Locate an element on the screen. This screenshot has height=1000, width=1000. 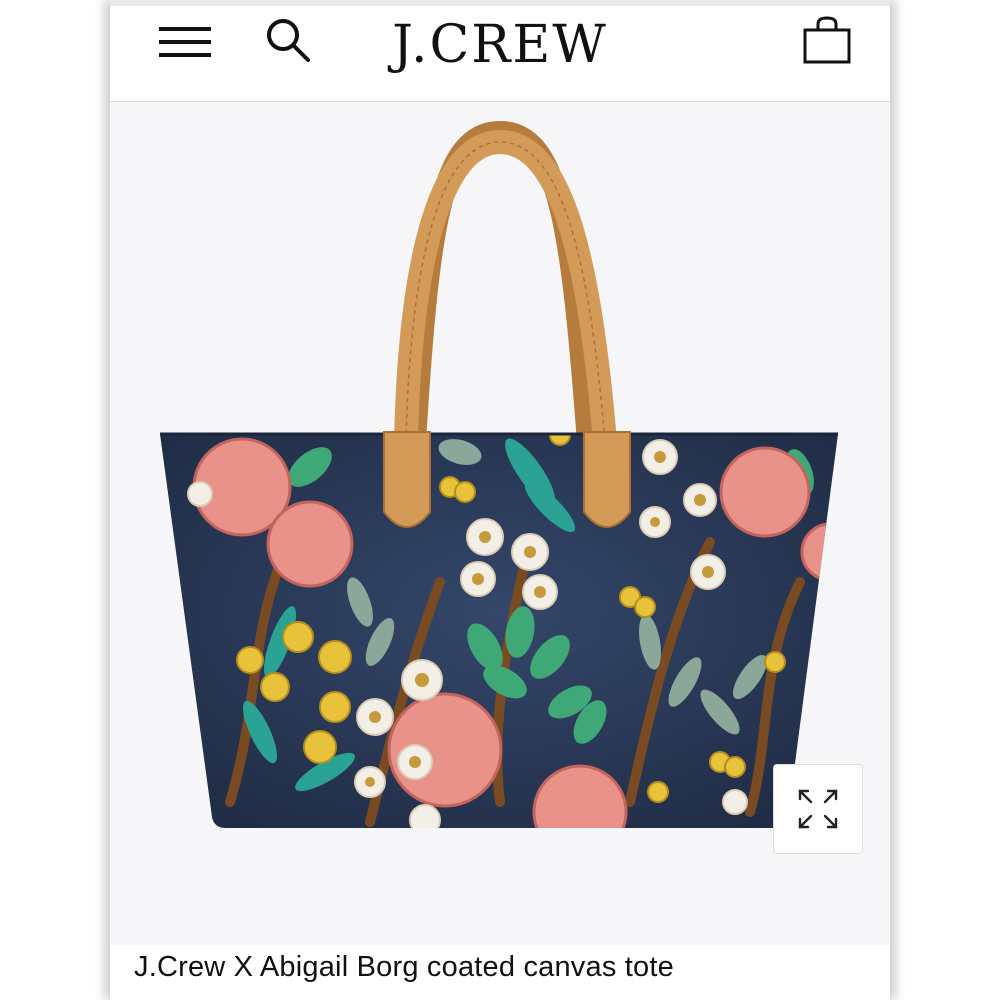
site-header: J.CREW is located at coordinates (500, 54).